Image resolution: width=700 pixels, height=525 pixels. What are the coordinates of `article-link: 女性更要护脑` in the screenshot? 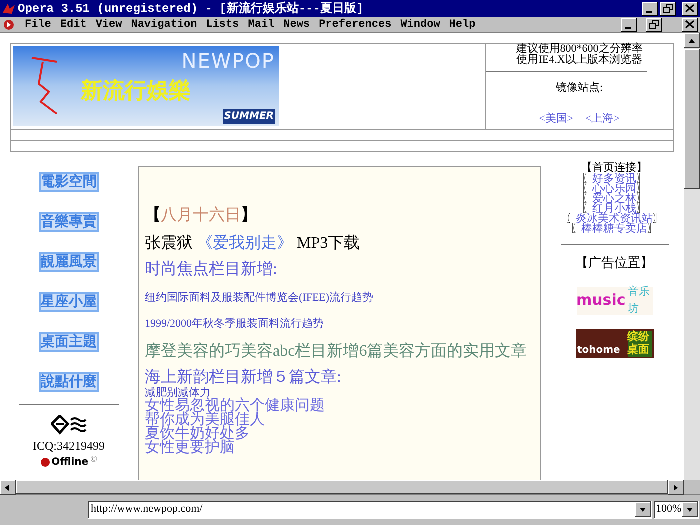 It's located at (190, 448).